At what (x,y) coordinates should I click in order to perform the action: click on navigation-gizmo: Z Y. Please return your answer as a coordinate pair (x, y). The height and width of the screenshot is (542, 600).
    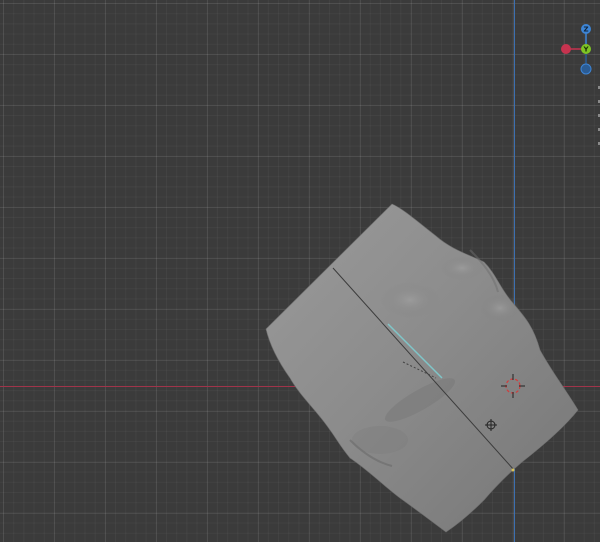
    Looking at the image, I should click on (578, 50).